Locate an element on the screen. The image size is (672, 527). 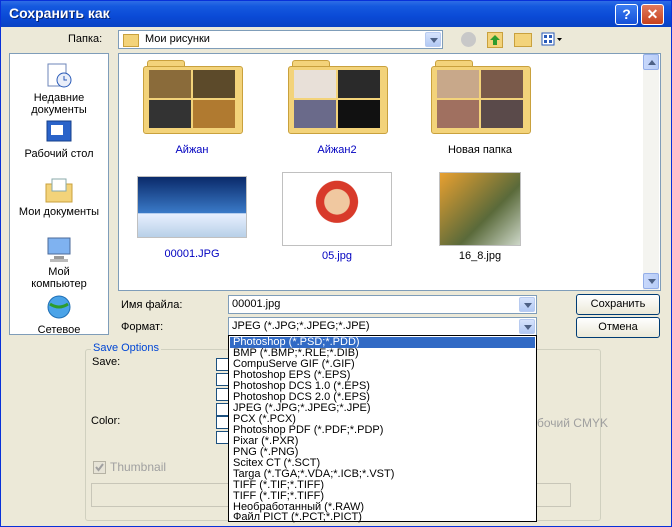
file-name: Новая папка is located at coordinates (480, 150).